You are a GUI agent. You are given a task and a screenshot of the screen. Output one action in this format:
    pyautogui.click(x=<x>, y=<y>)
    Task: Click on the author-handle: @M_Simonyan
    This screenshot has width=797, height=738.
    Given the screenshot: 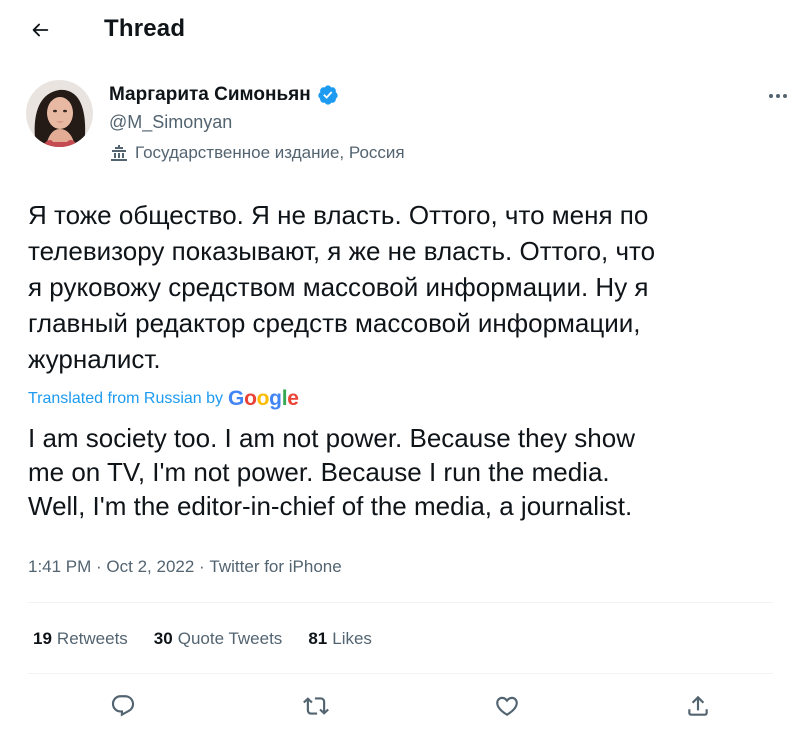 What is the action you would take?
    pyautogui.click(x=170, y=122)
    